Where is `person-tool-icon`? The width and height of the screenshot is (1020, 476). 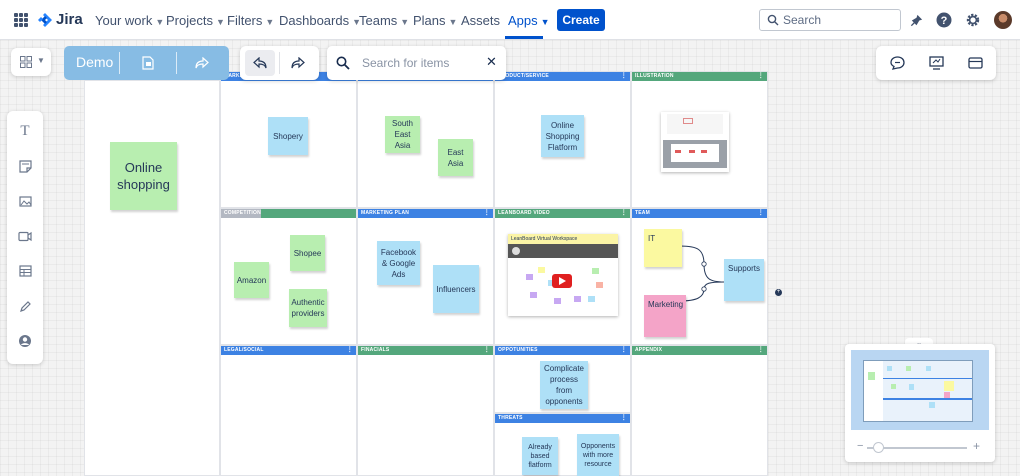 person-tool-icon is located at coordinates (25, 341).